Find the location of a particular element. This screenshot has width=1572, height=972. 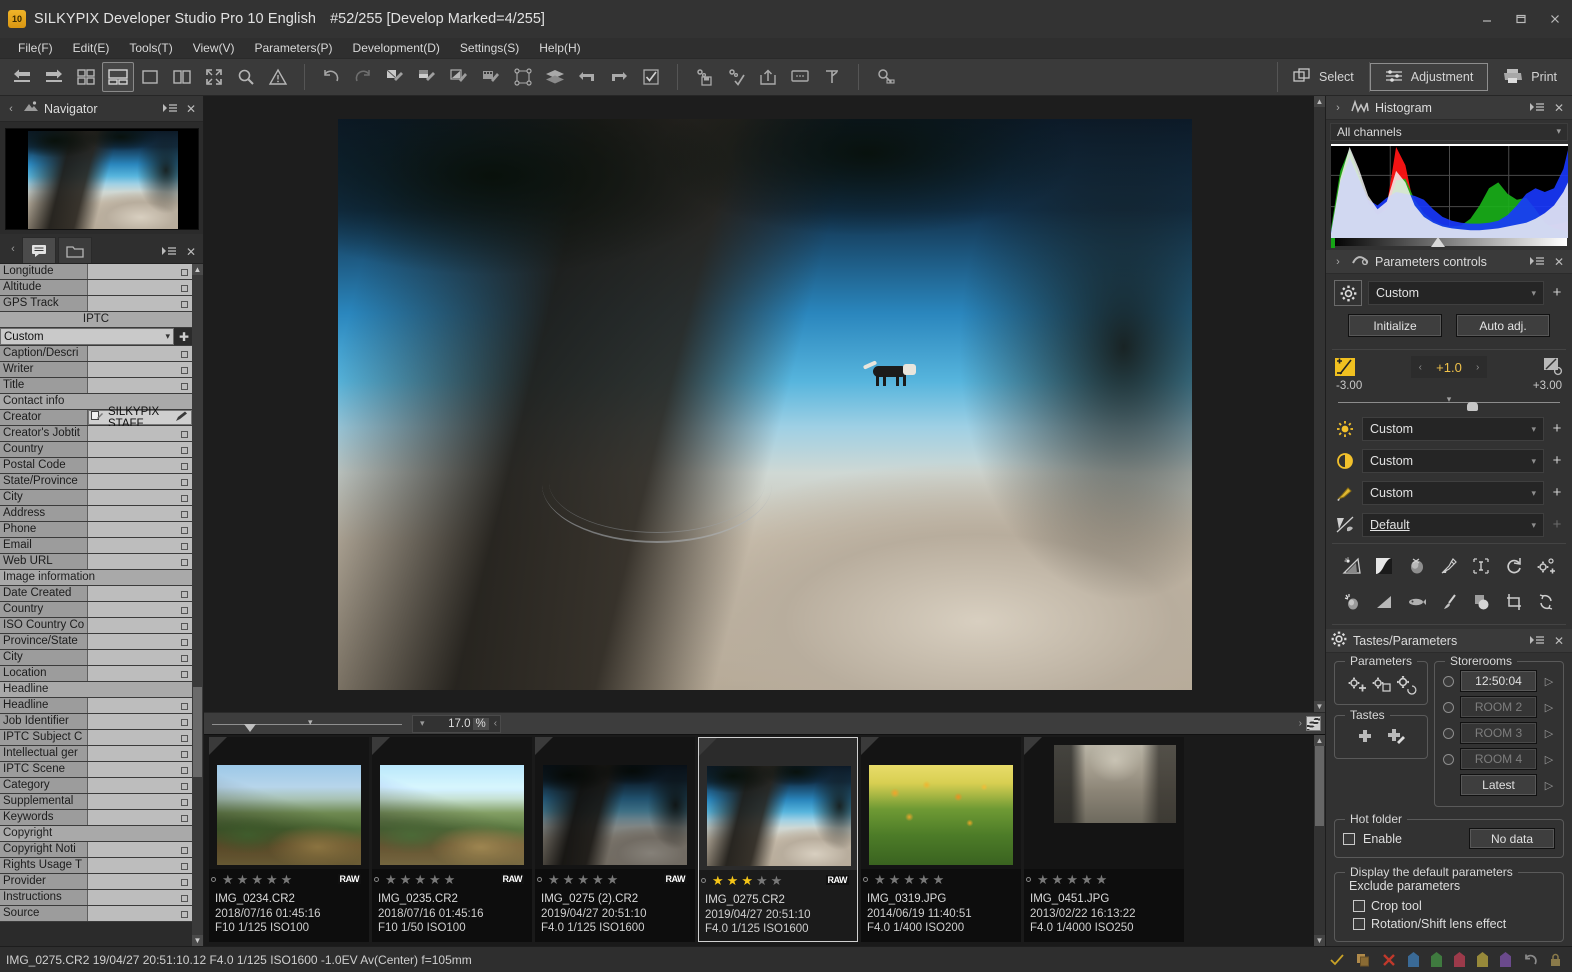

add-color-tone-button: + is located at coordinates (1557, 492).